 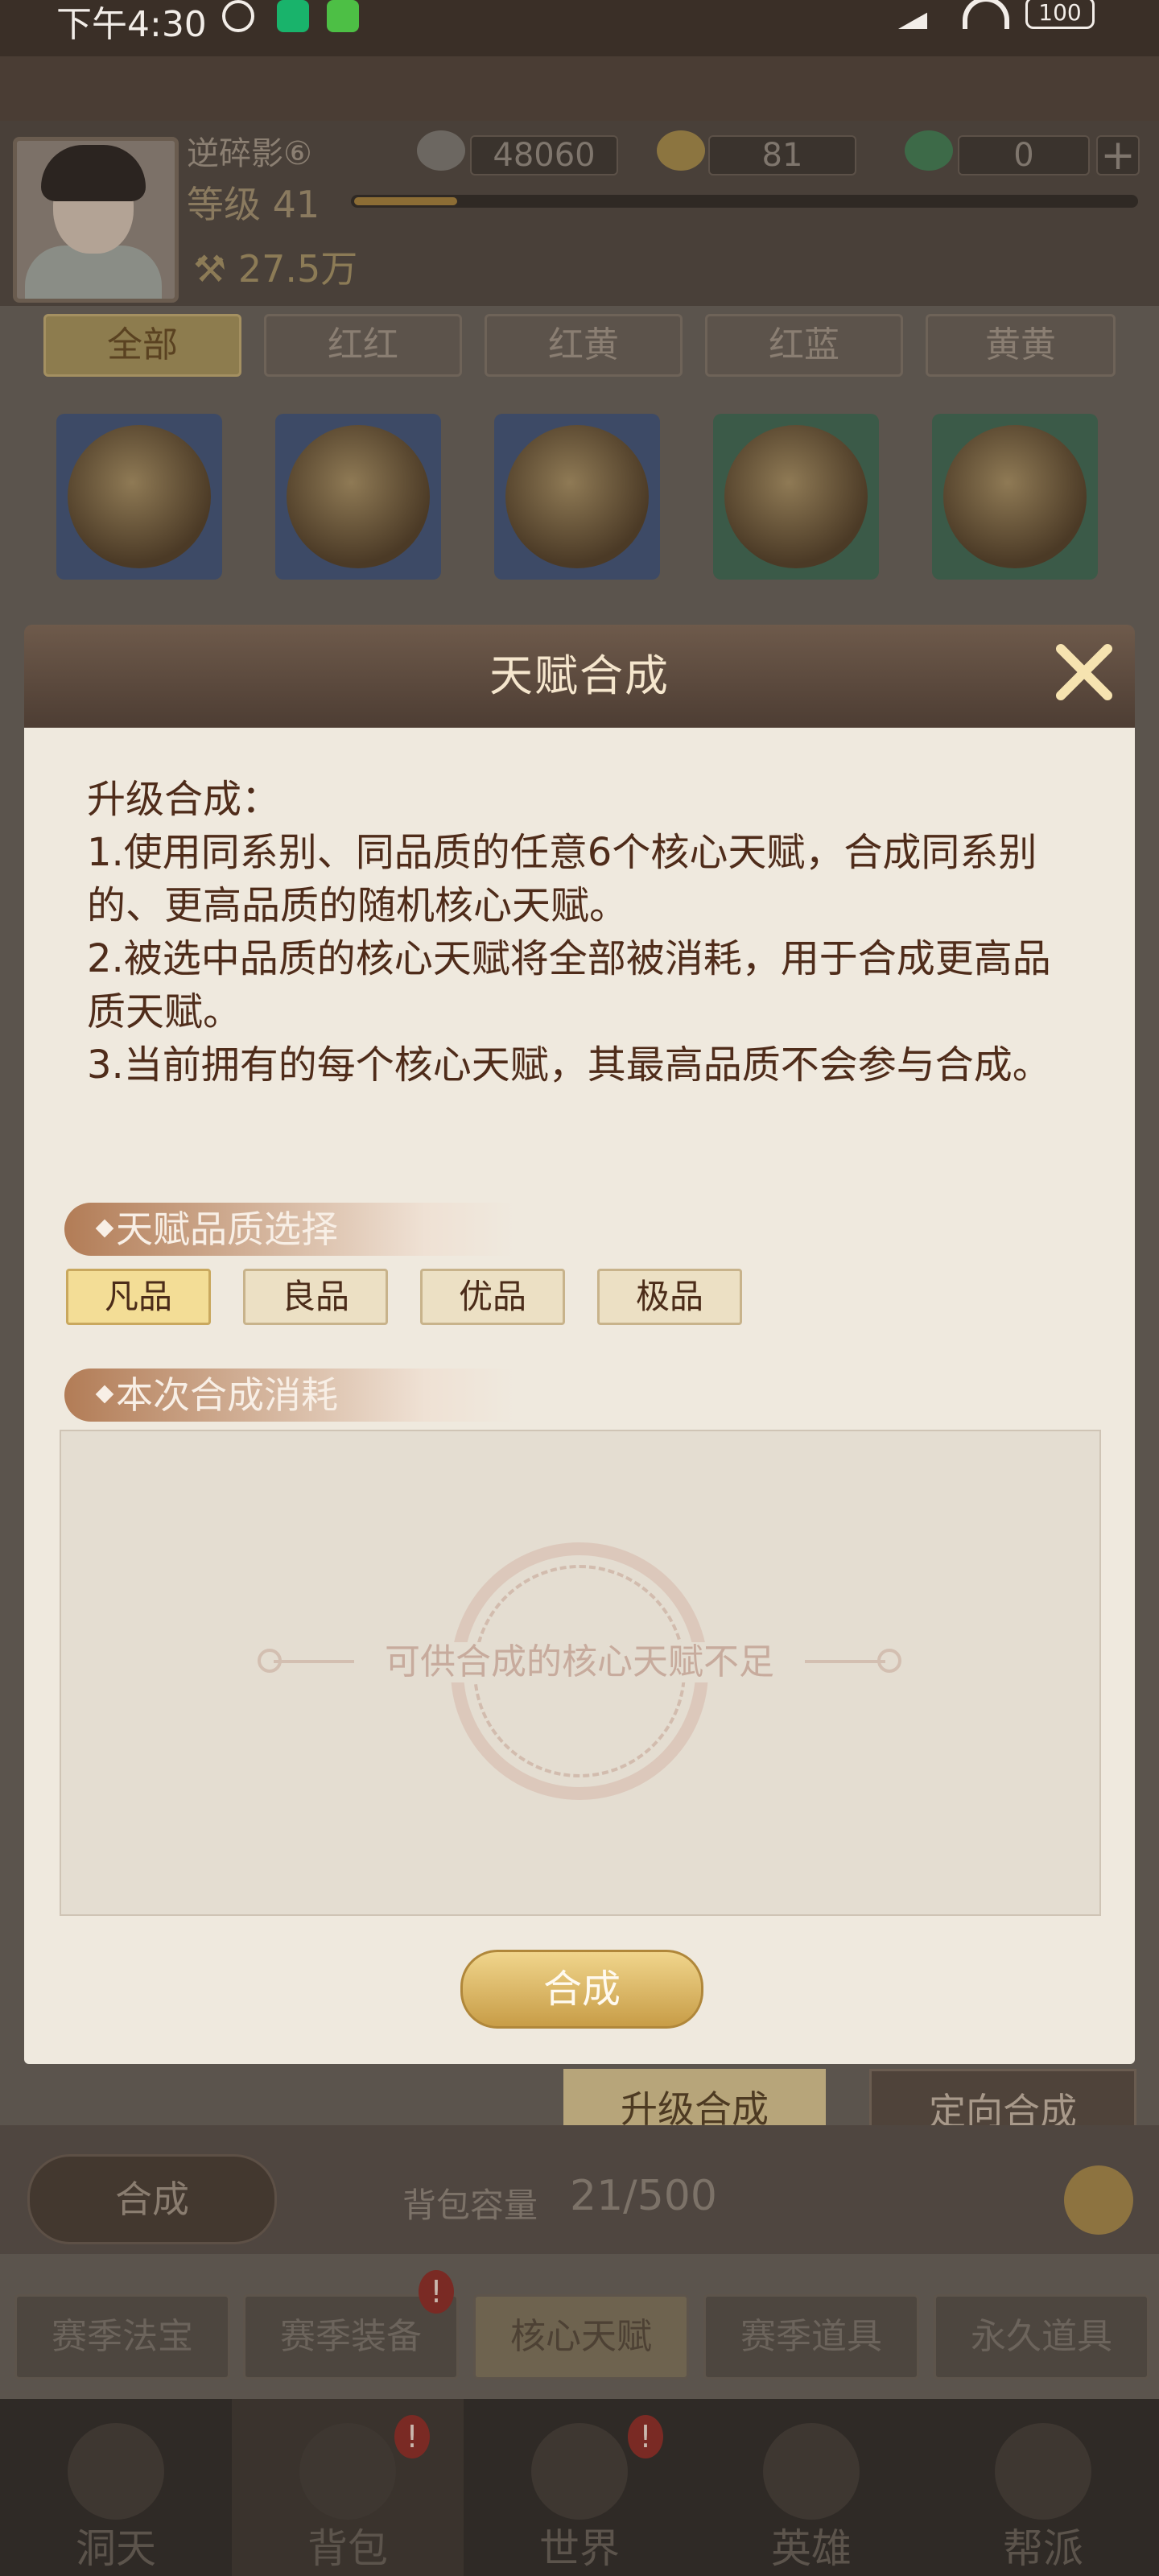 What do you see at coordinates (1043, 2548) in the screenshot?
I see `nav-guild-label: 帮派` at bounding box center [1043, 2548].